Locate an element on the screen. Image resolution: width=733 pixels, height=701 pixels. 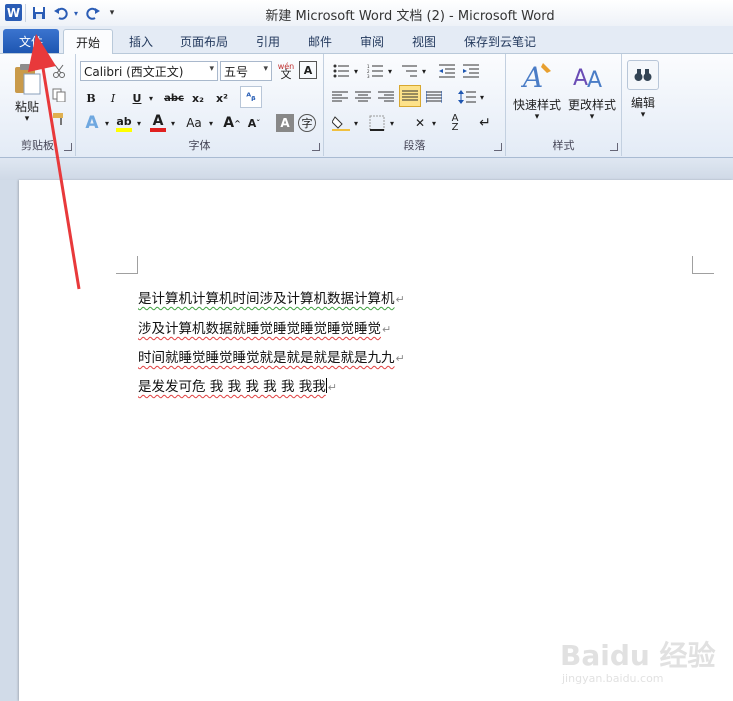
phonetic-guide-button: wén 文 is located at coordinates (286, 71).